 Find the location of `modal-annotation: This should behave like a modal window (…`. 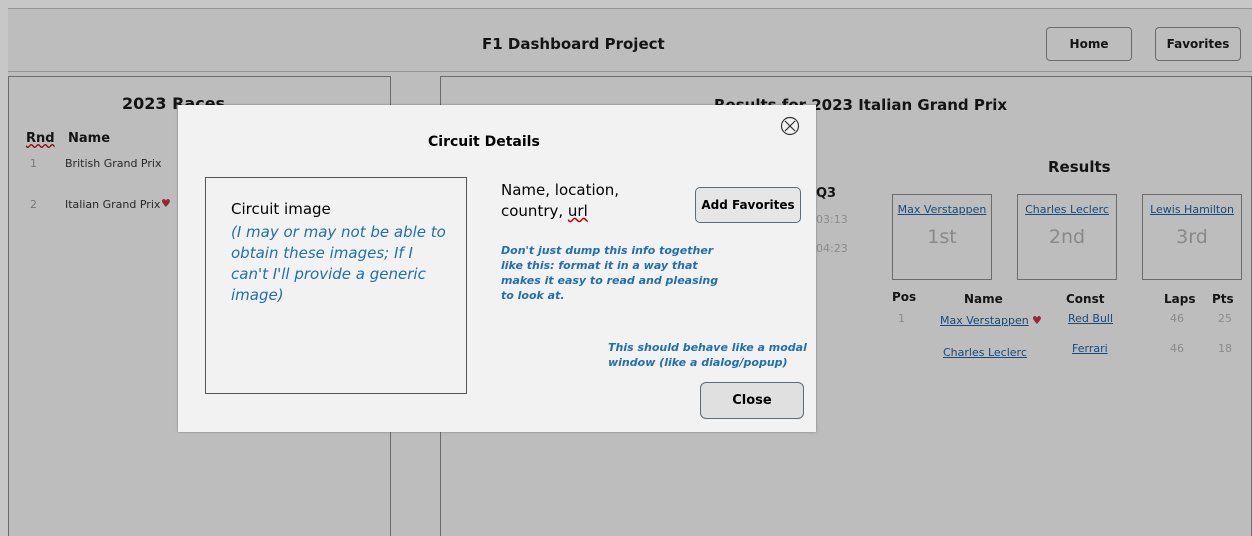

modal-annotation: This should behave like a modal window (… is located at coordinates (707, 355).